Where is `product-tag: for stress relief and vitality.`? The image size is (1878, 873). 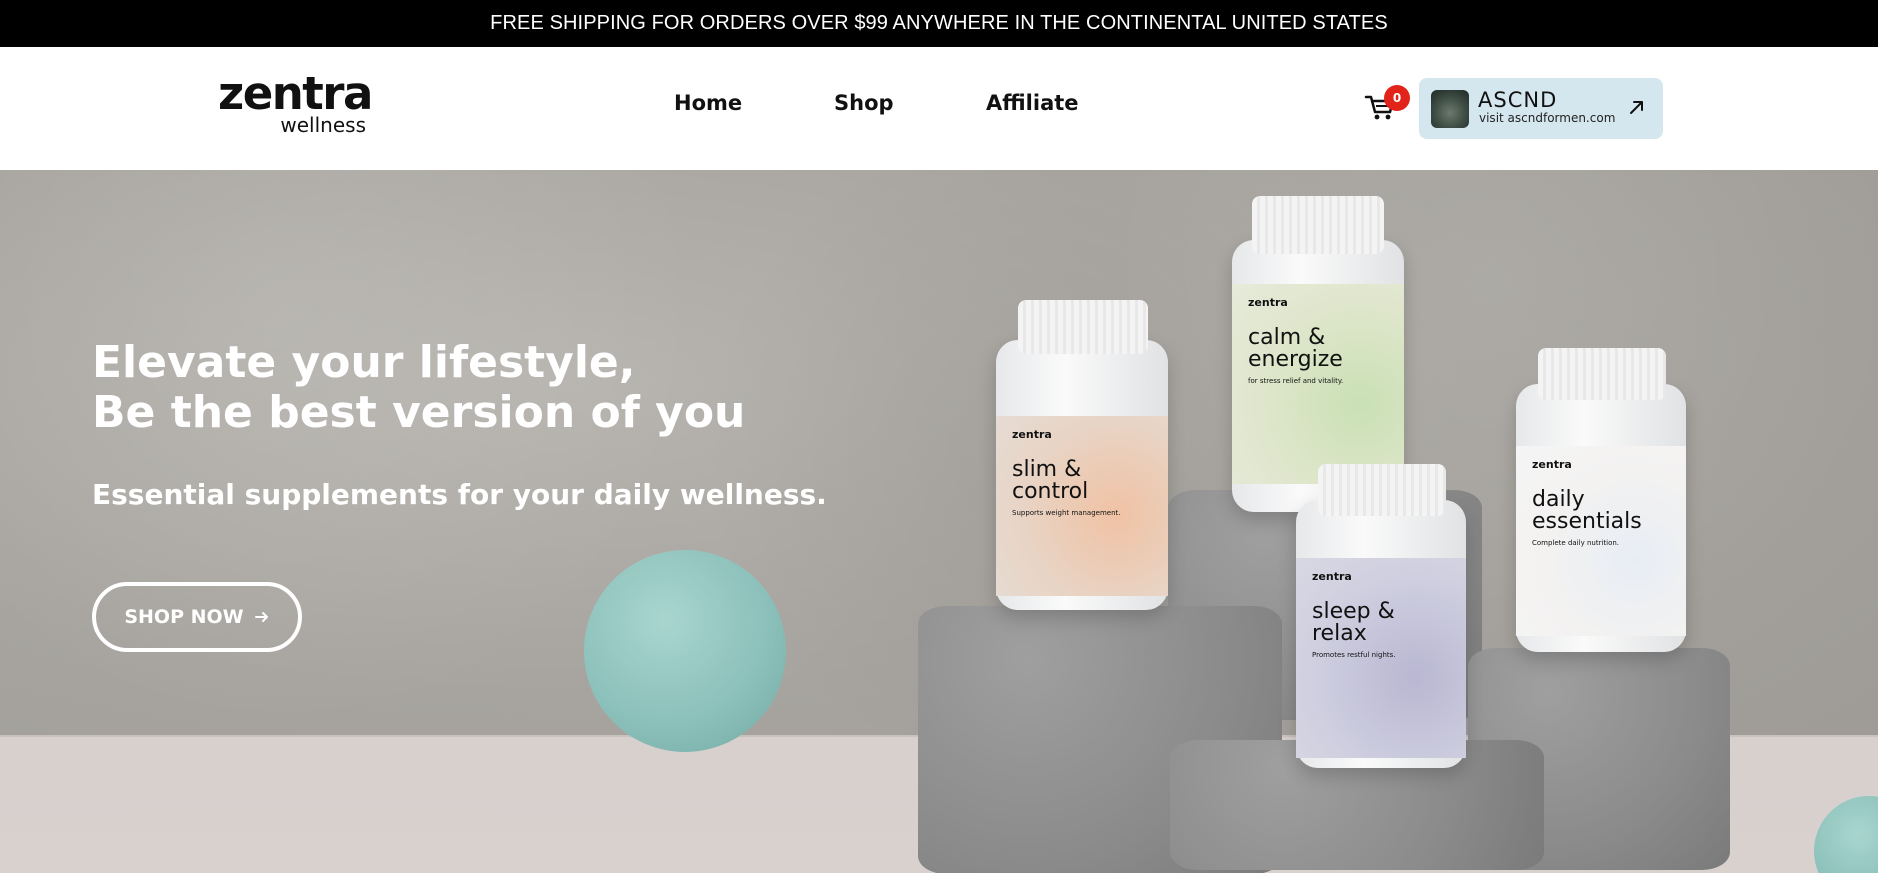
product-tag: for stress relief and vitality. is located at coordinates (1296, 381).